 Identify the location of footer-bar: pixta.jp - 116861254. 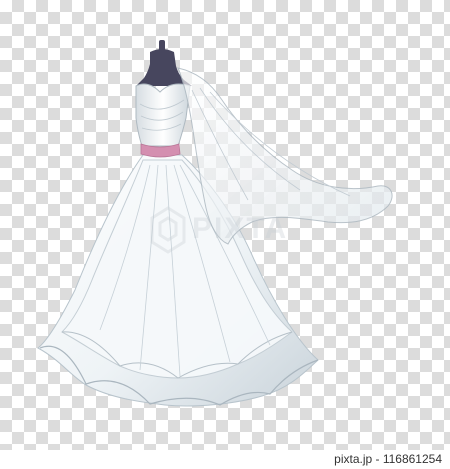
(225, 459).